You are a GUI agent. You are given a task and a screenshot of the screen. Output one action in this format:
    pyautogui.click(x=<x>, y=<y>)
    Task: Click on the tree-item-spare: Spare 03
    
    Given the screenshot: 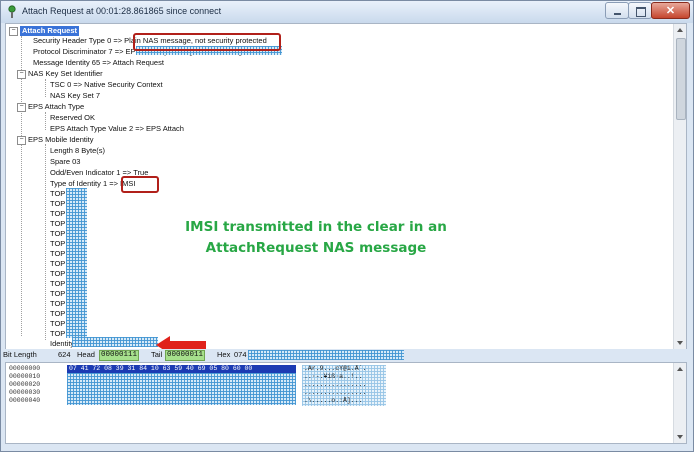 What is the action you would take?
    pyautogui.click(x=65, y=162)
    